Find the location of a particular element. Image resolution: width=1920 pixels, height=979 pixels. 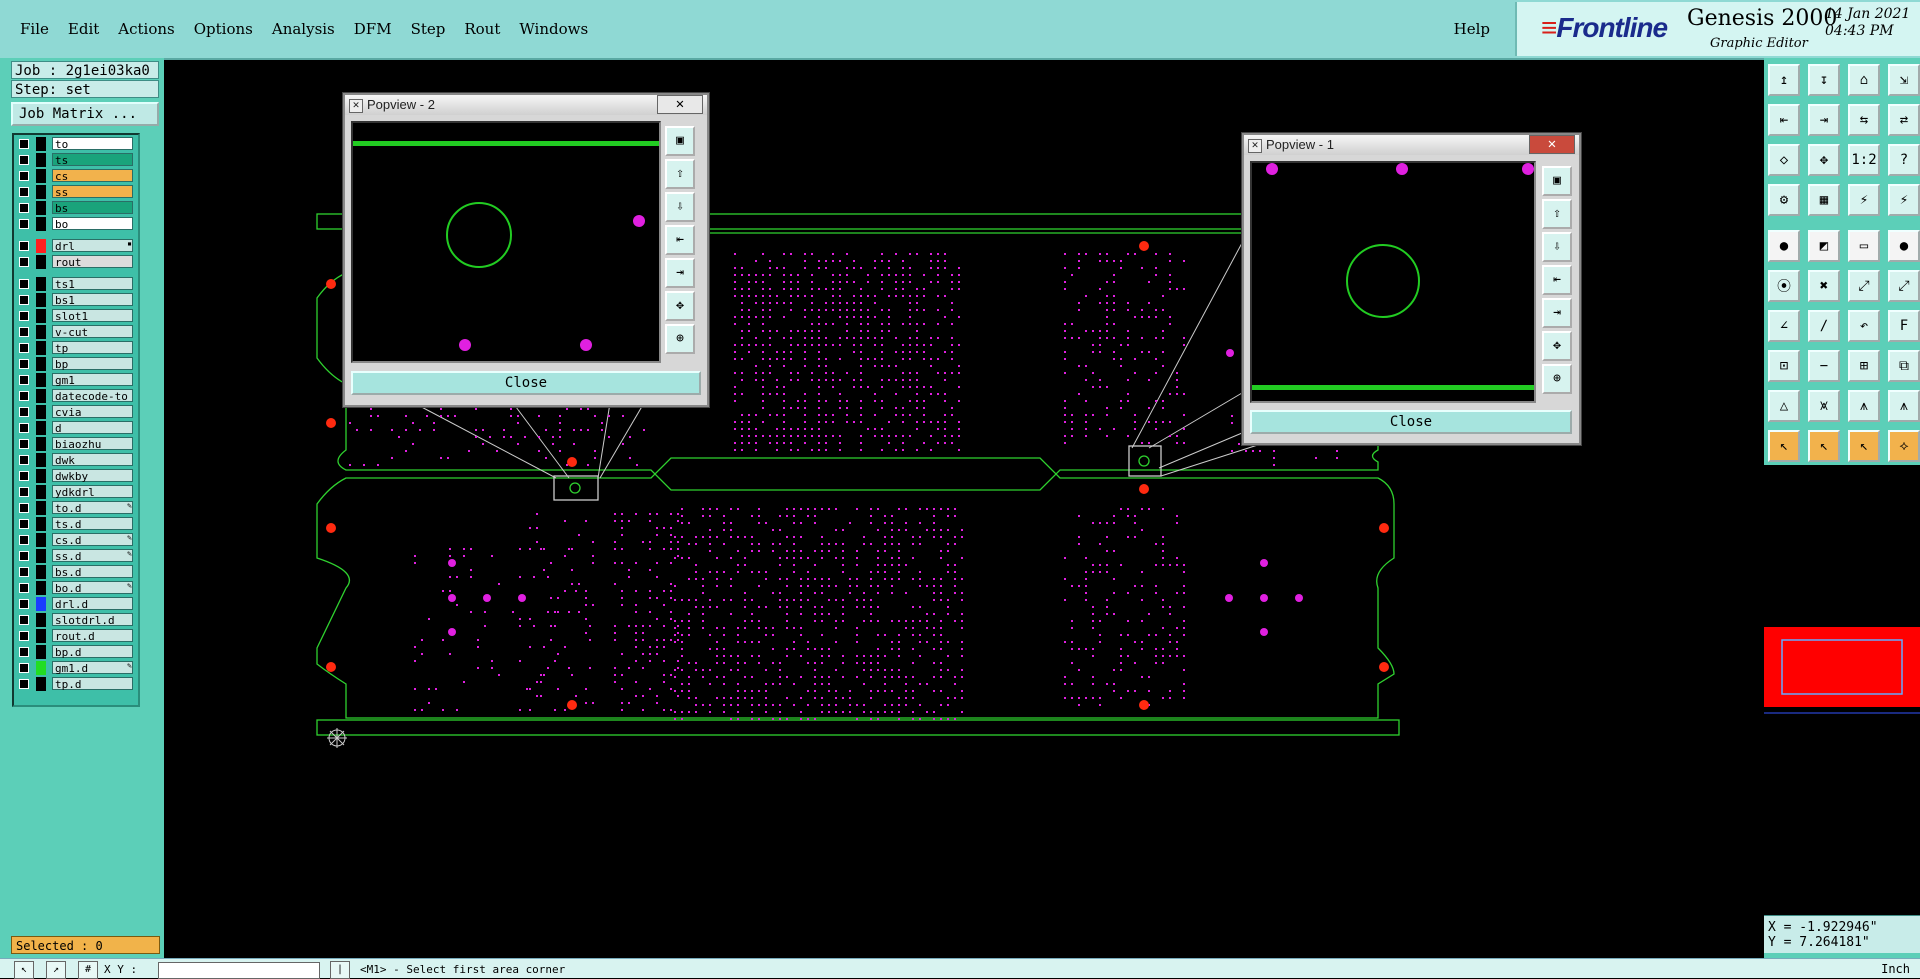

layer-name: to is located at coordinates (92, 144).